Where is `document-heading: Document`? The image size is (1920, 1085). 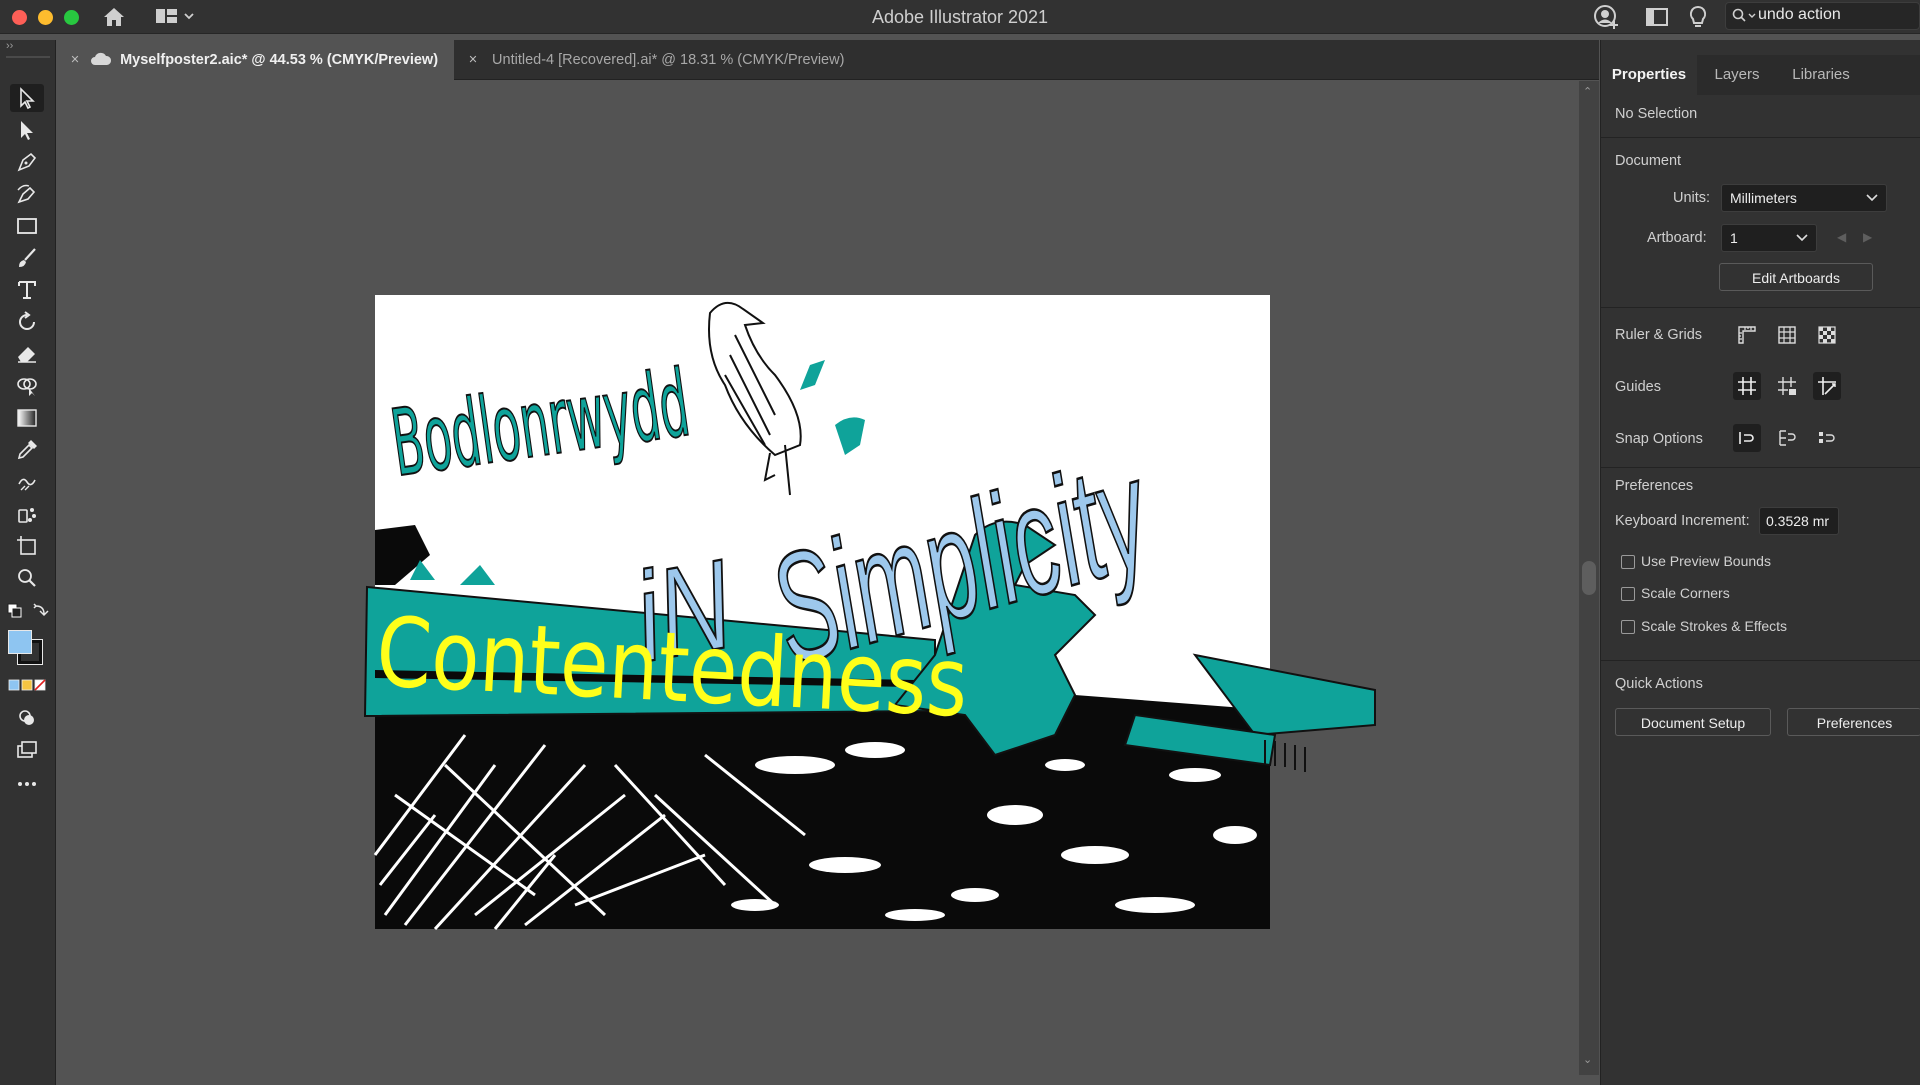
document-heading: Document is located at coordinates (1648, 161).